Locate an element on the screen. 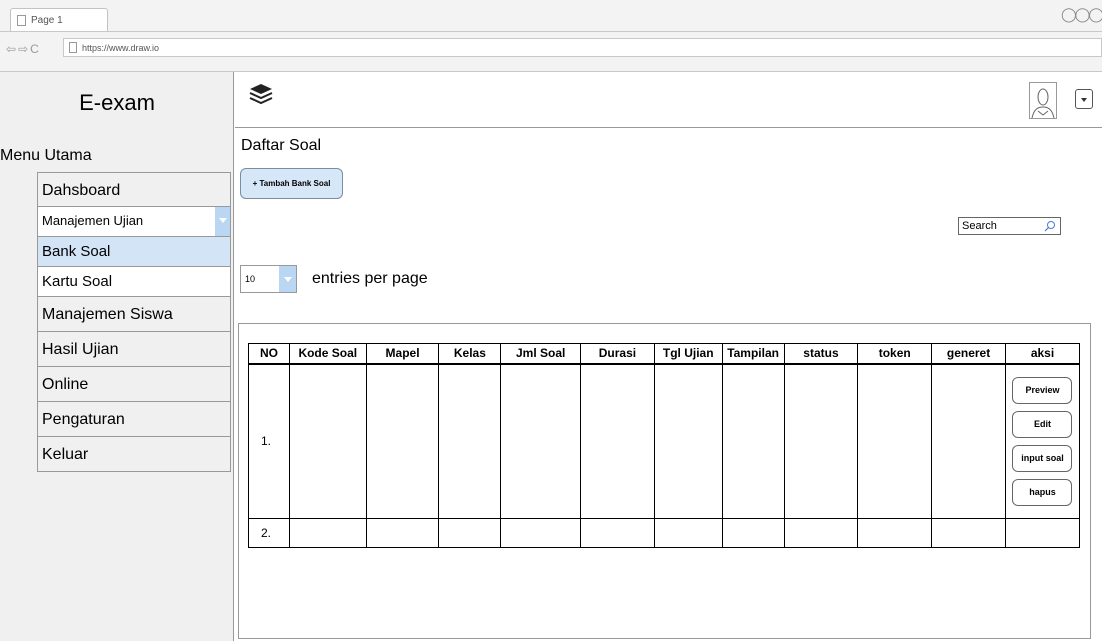 Image resolution: width=1102 pixels, height=641 pixels. row-number: 2. is located at coordinates (269, 533).